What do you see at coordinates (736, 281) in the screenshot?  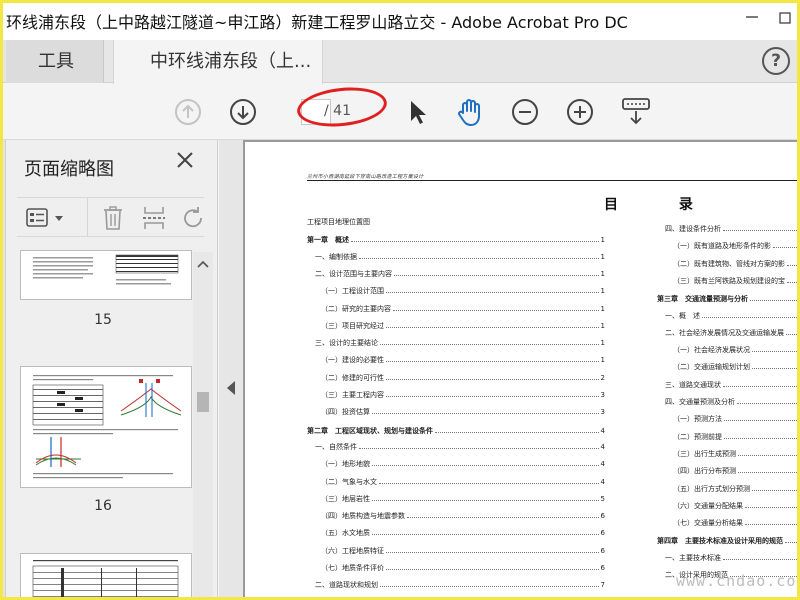 I see `toc-entry: （三）既有兰阿铁路及规划建设的宝` at bounding box center [736, 281].